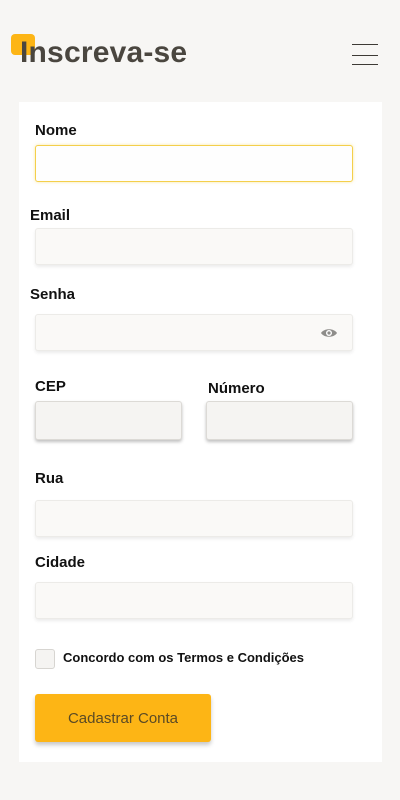 This screenshot has width=400, height=800. What do you see at coordinates (50, 386) in the screenshot?
I see `cep-label: CEP` at bounding box center [50, 386].